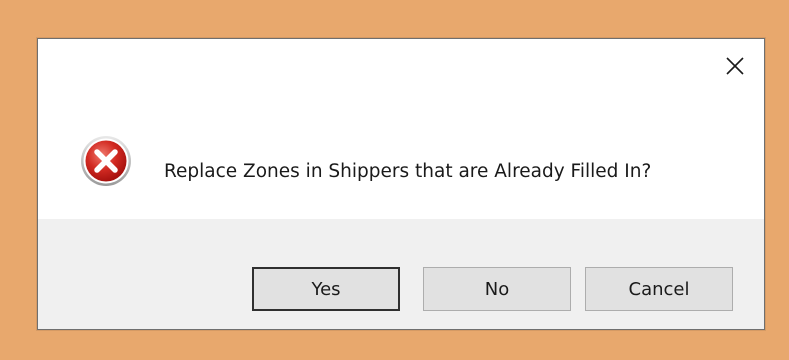 Image resolution: width=789 pixels, height=360 pixels. I want to click on close-button, so click(735, 66).